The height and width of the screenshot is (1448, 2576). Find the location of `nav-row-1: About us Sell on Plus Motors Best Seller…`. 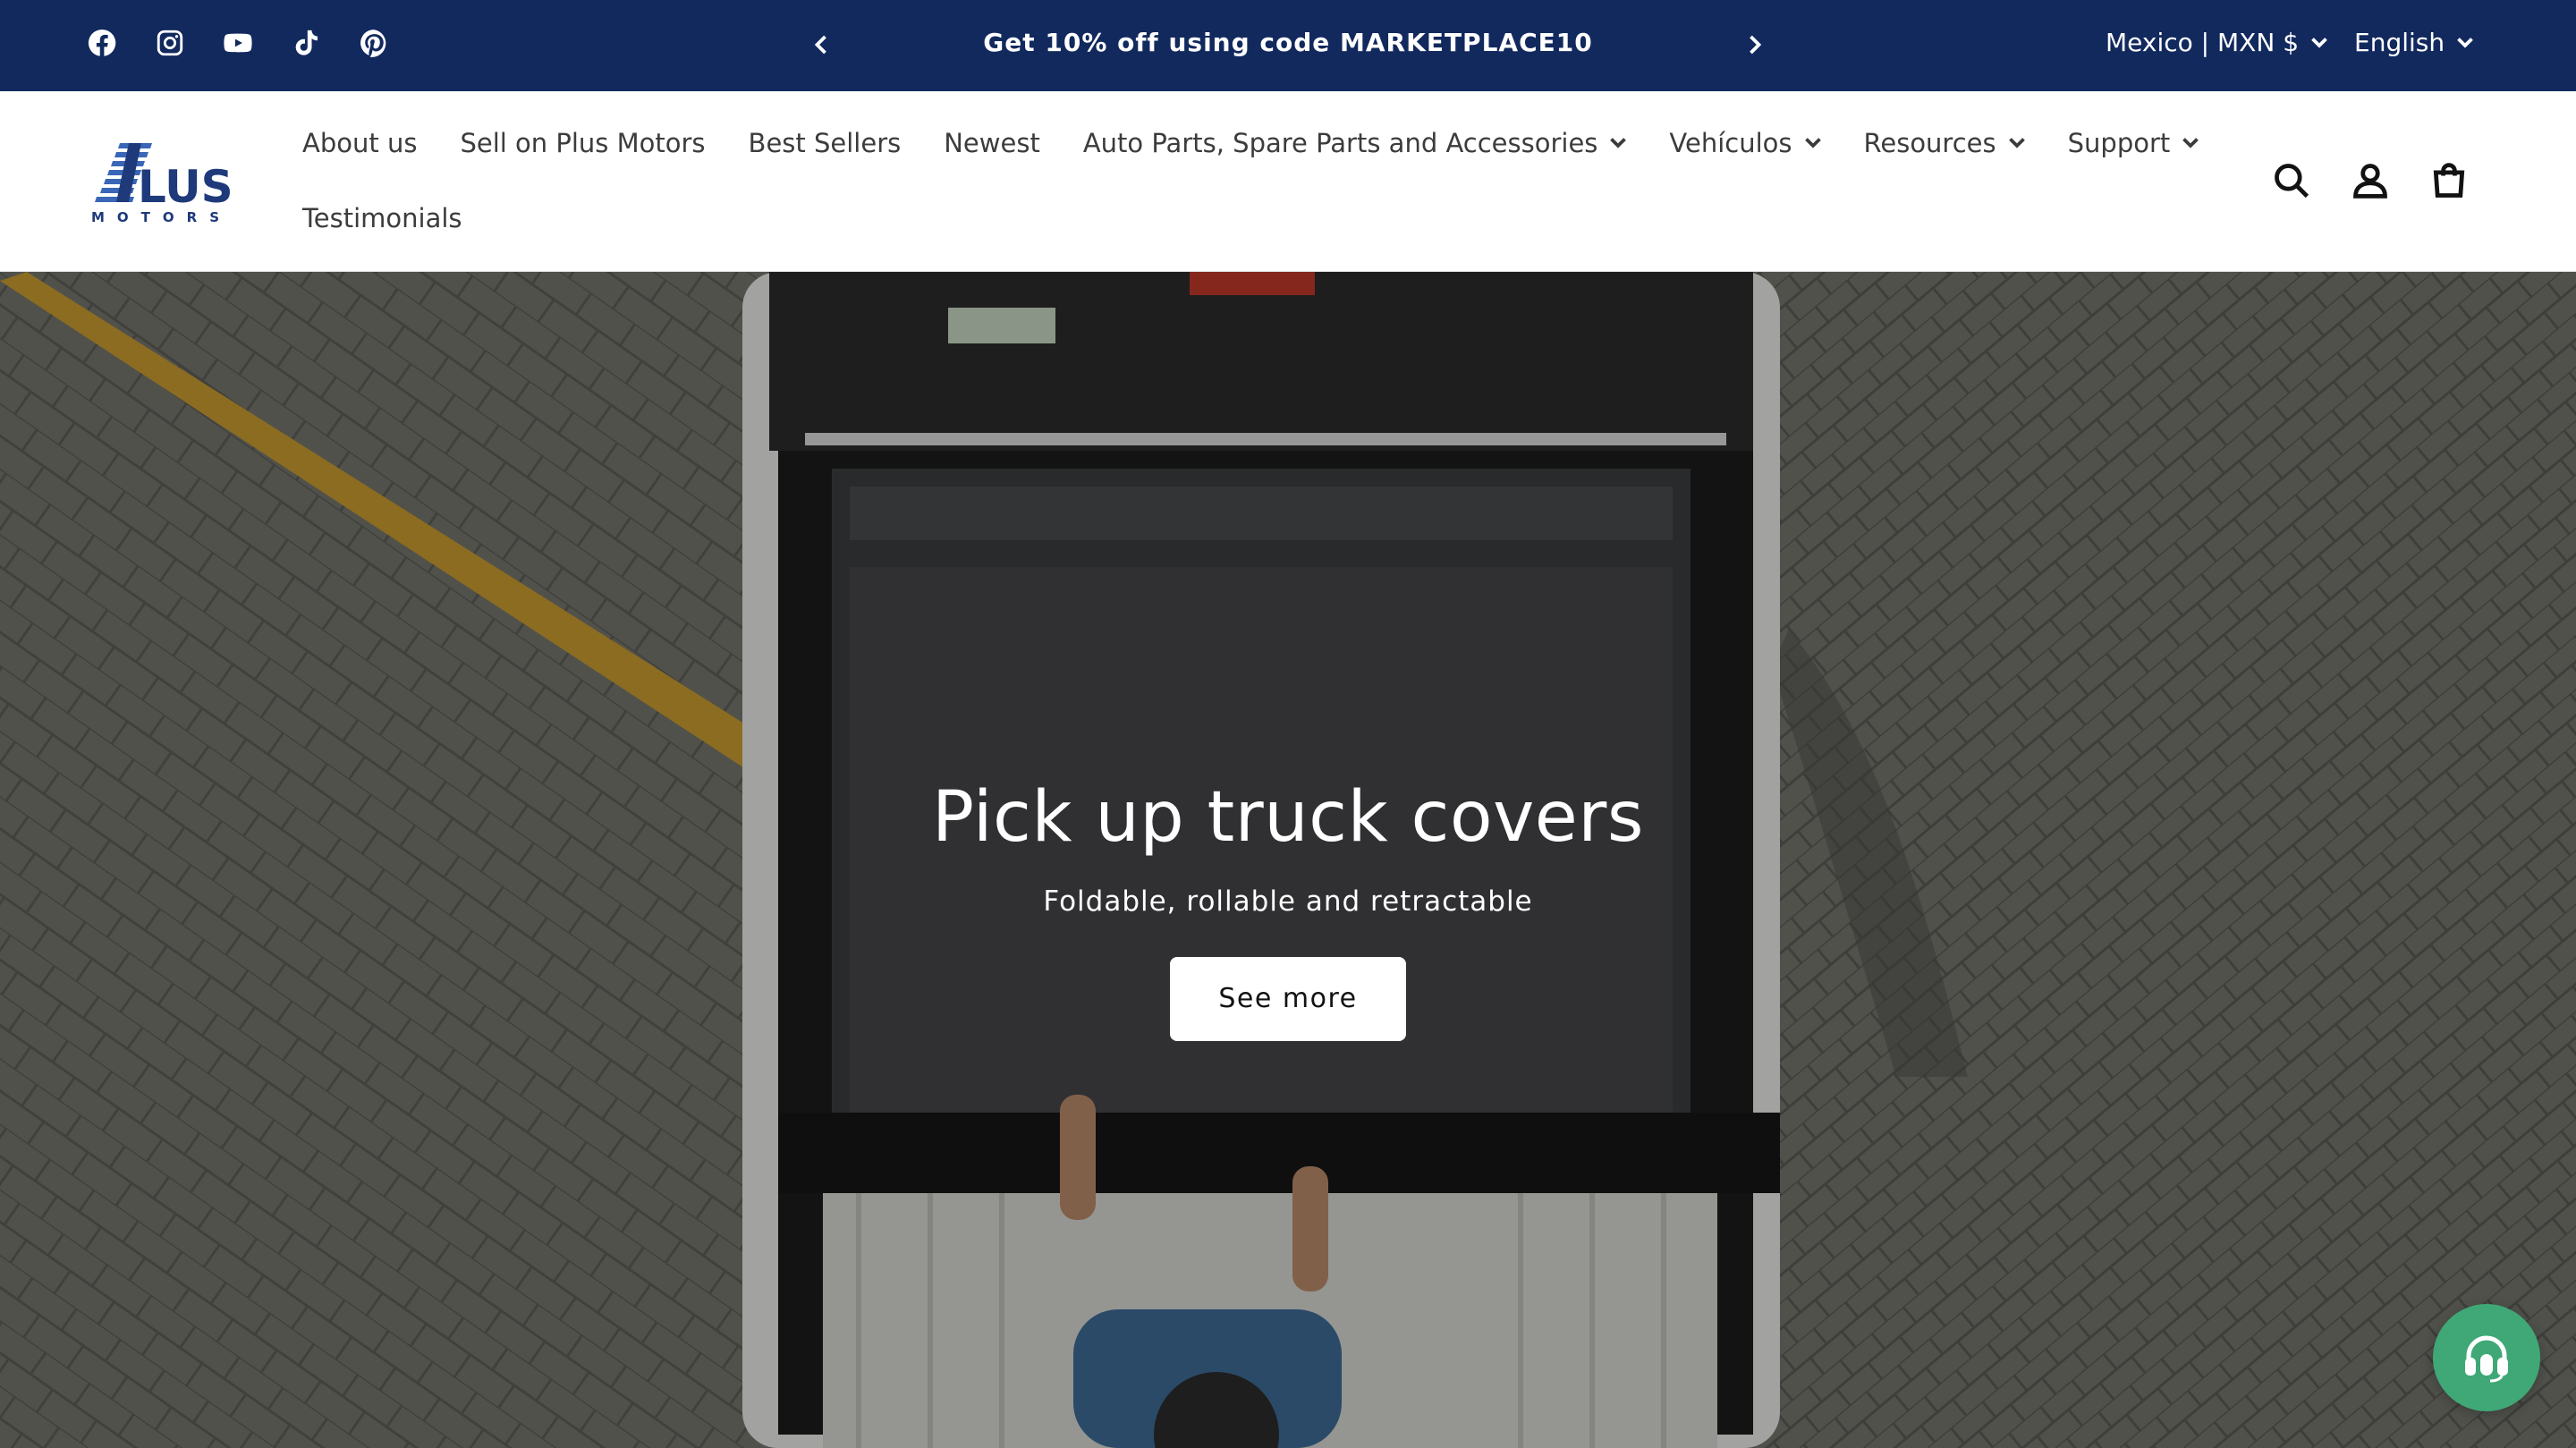

nav-row-1: About us Sell on Plus Motors Best Seller… is located at coordinates (1250, 143).